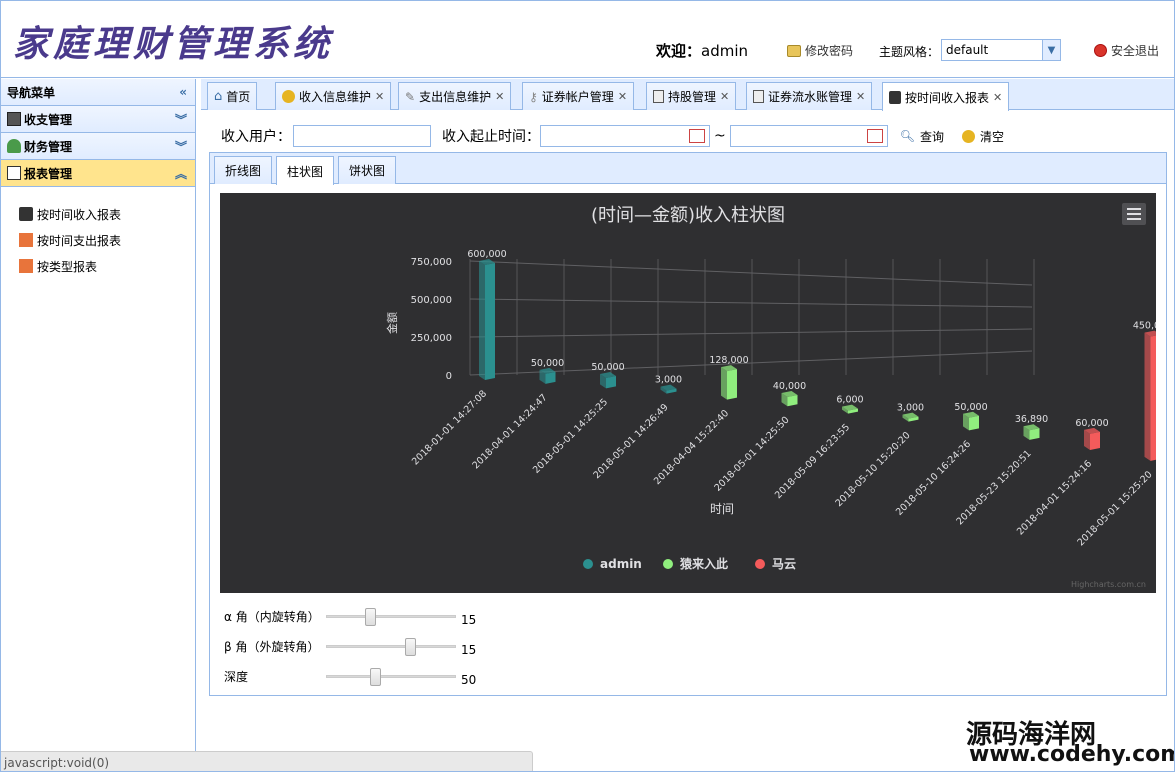 The image size is (1175, 772). I want to click on panel-income-expense: 收支管理 ︾, so click(98, 119).